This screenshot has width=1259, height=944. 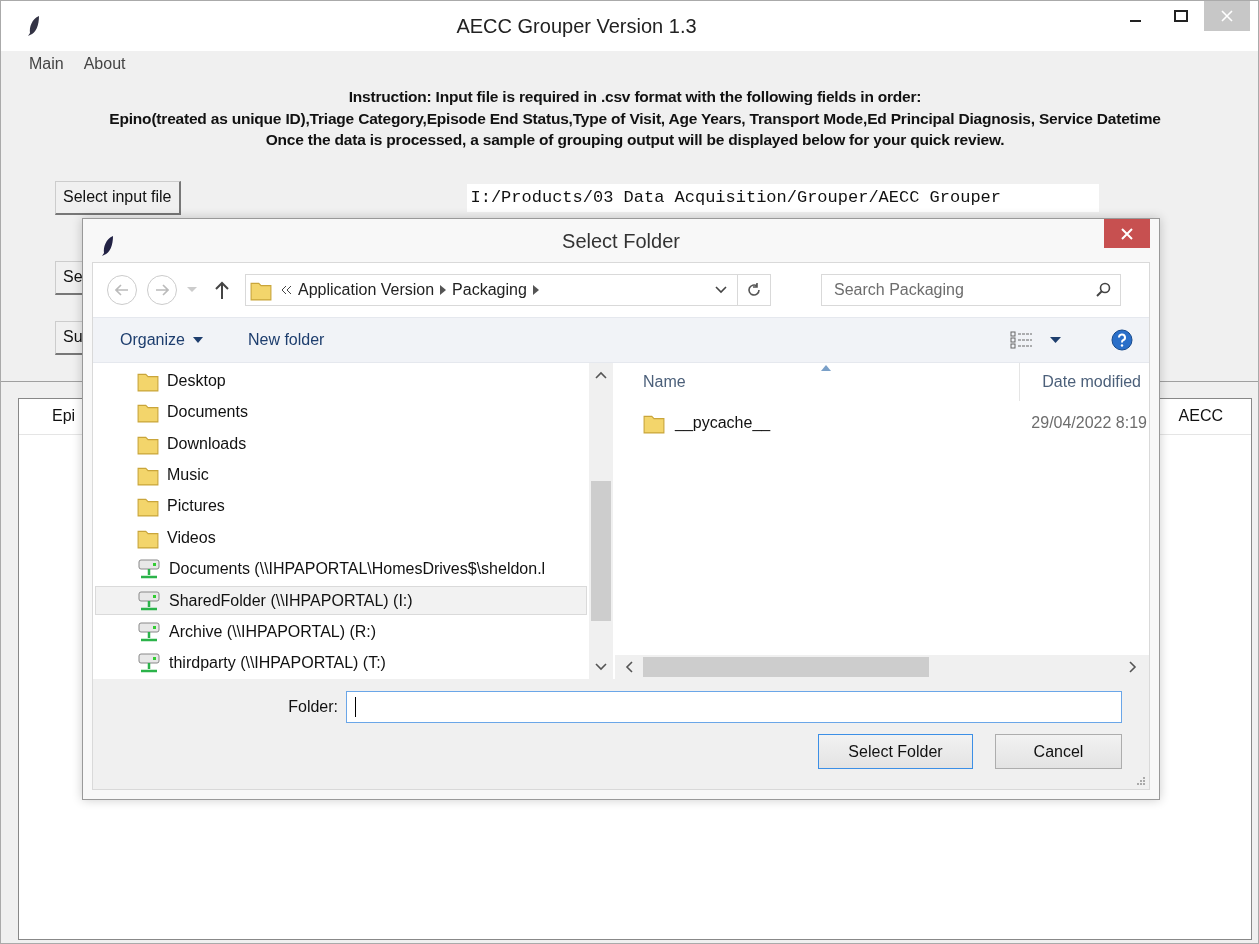 What do you see at coordinates (1141, 781) in the screenshot?
I see `resize-grip-icon` at bounding box center [1141, 781].